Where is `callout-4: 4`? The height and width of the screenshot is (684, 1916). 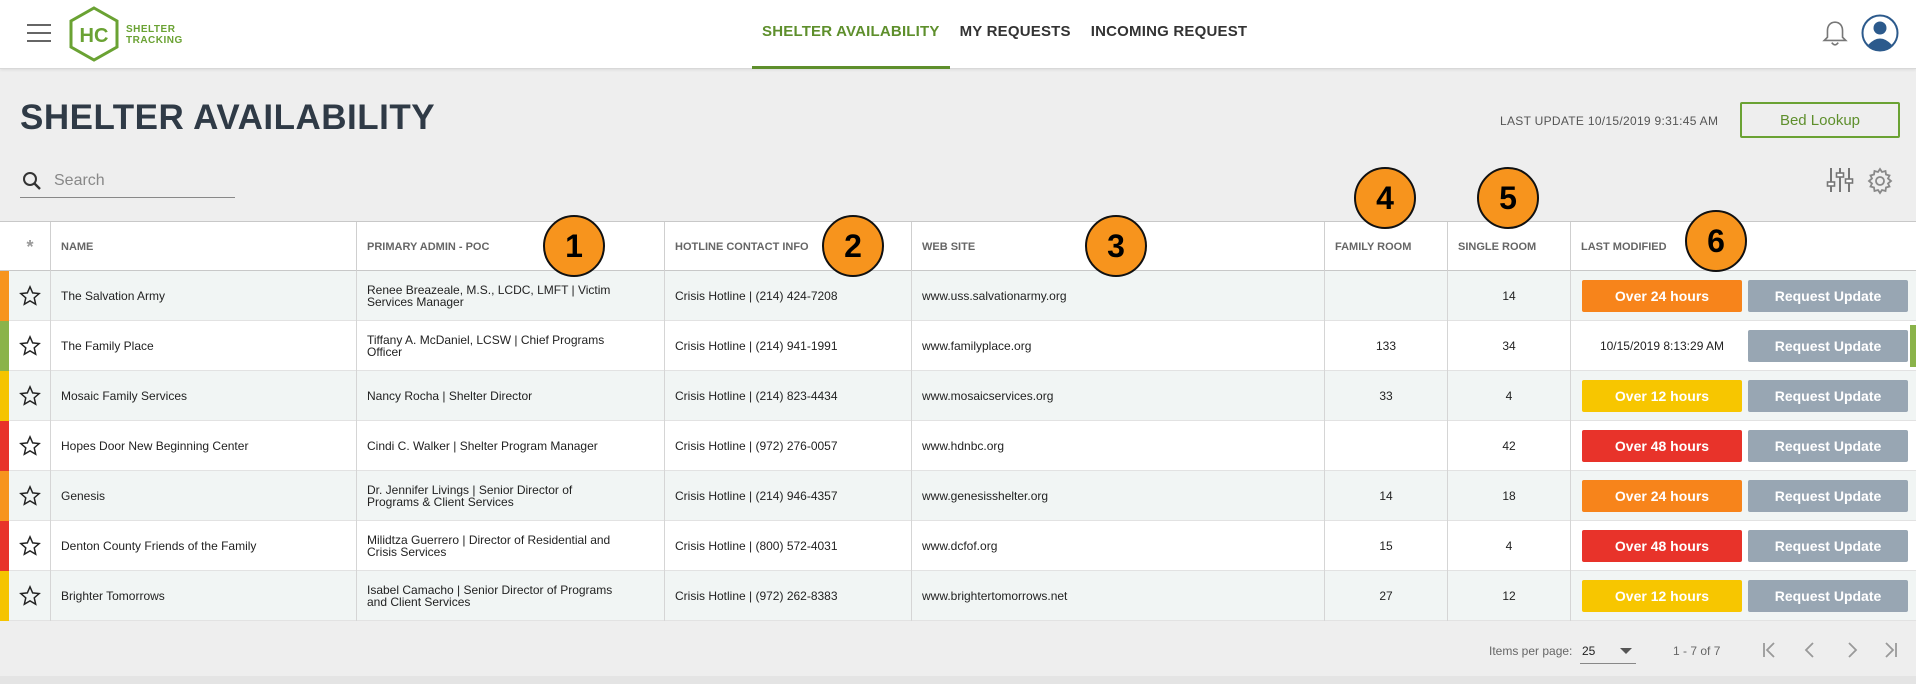
callout-4: 4 is located at coordinates (1385, 198).